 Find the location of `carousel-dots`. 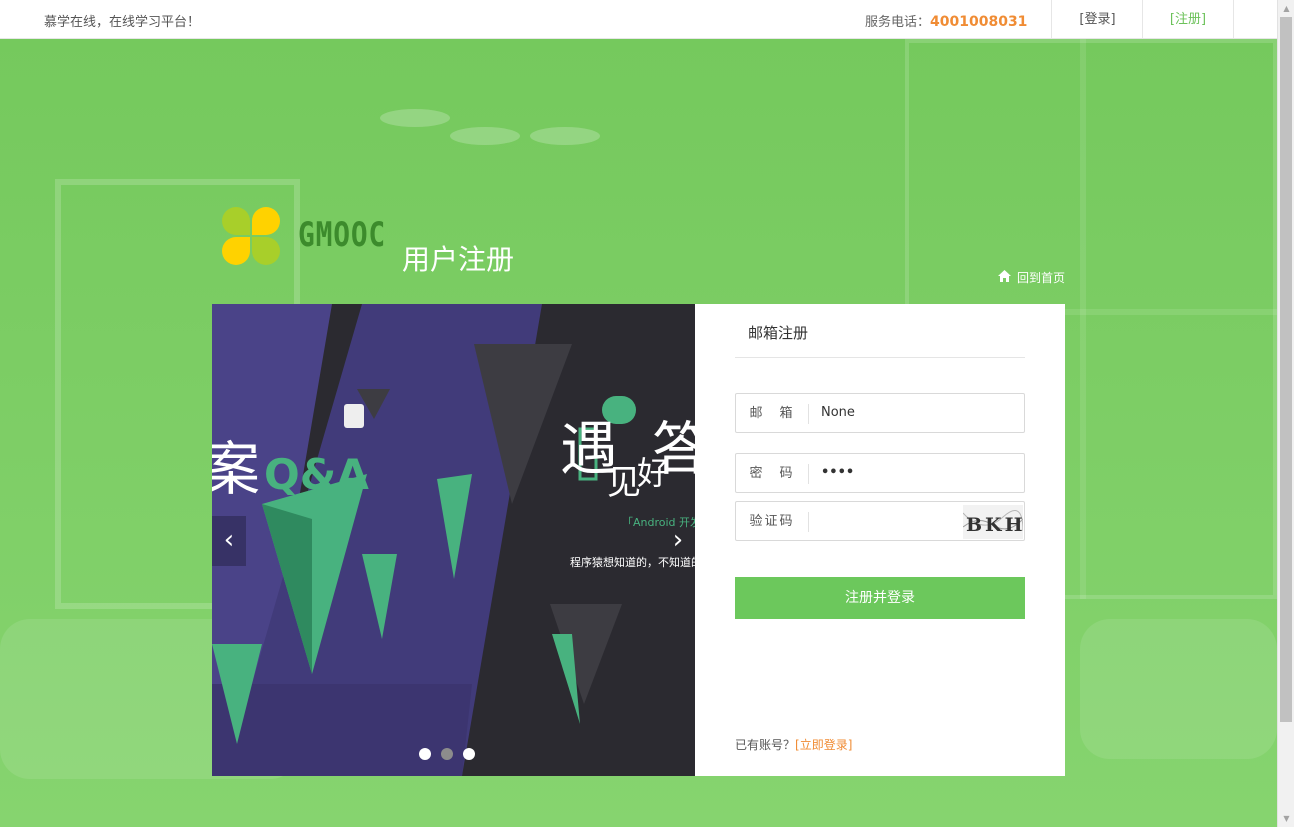

carousel-dots is located at coordinates (447, 754).